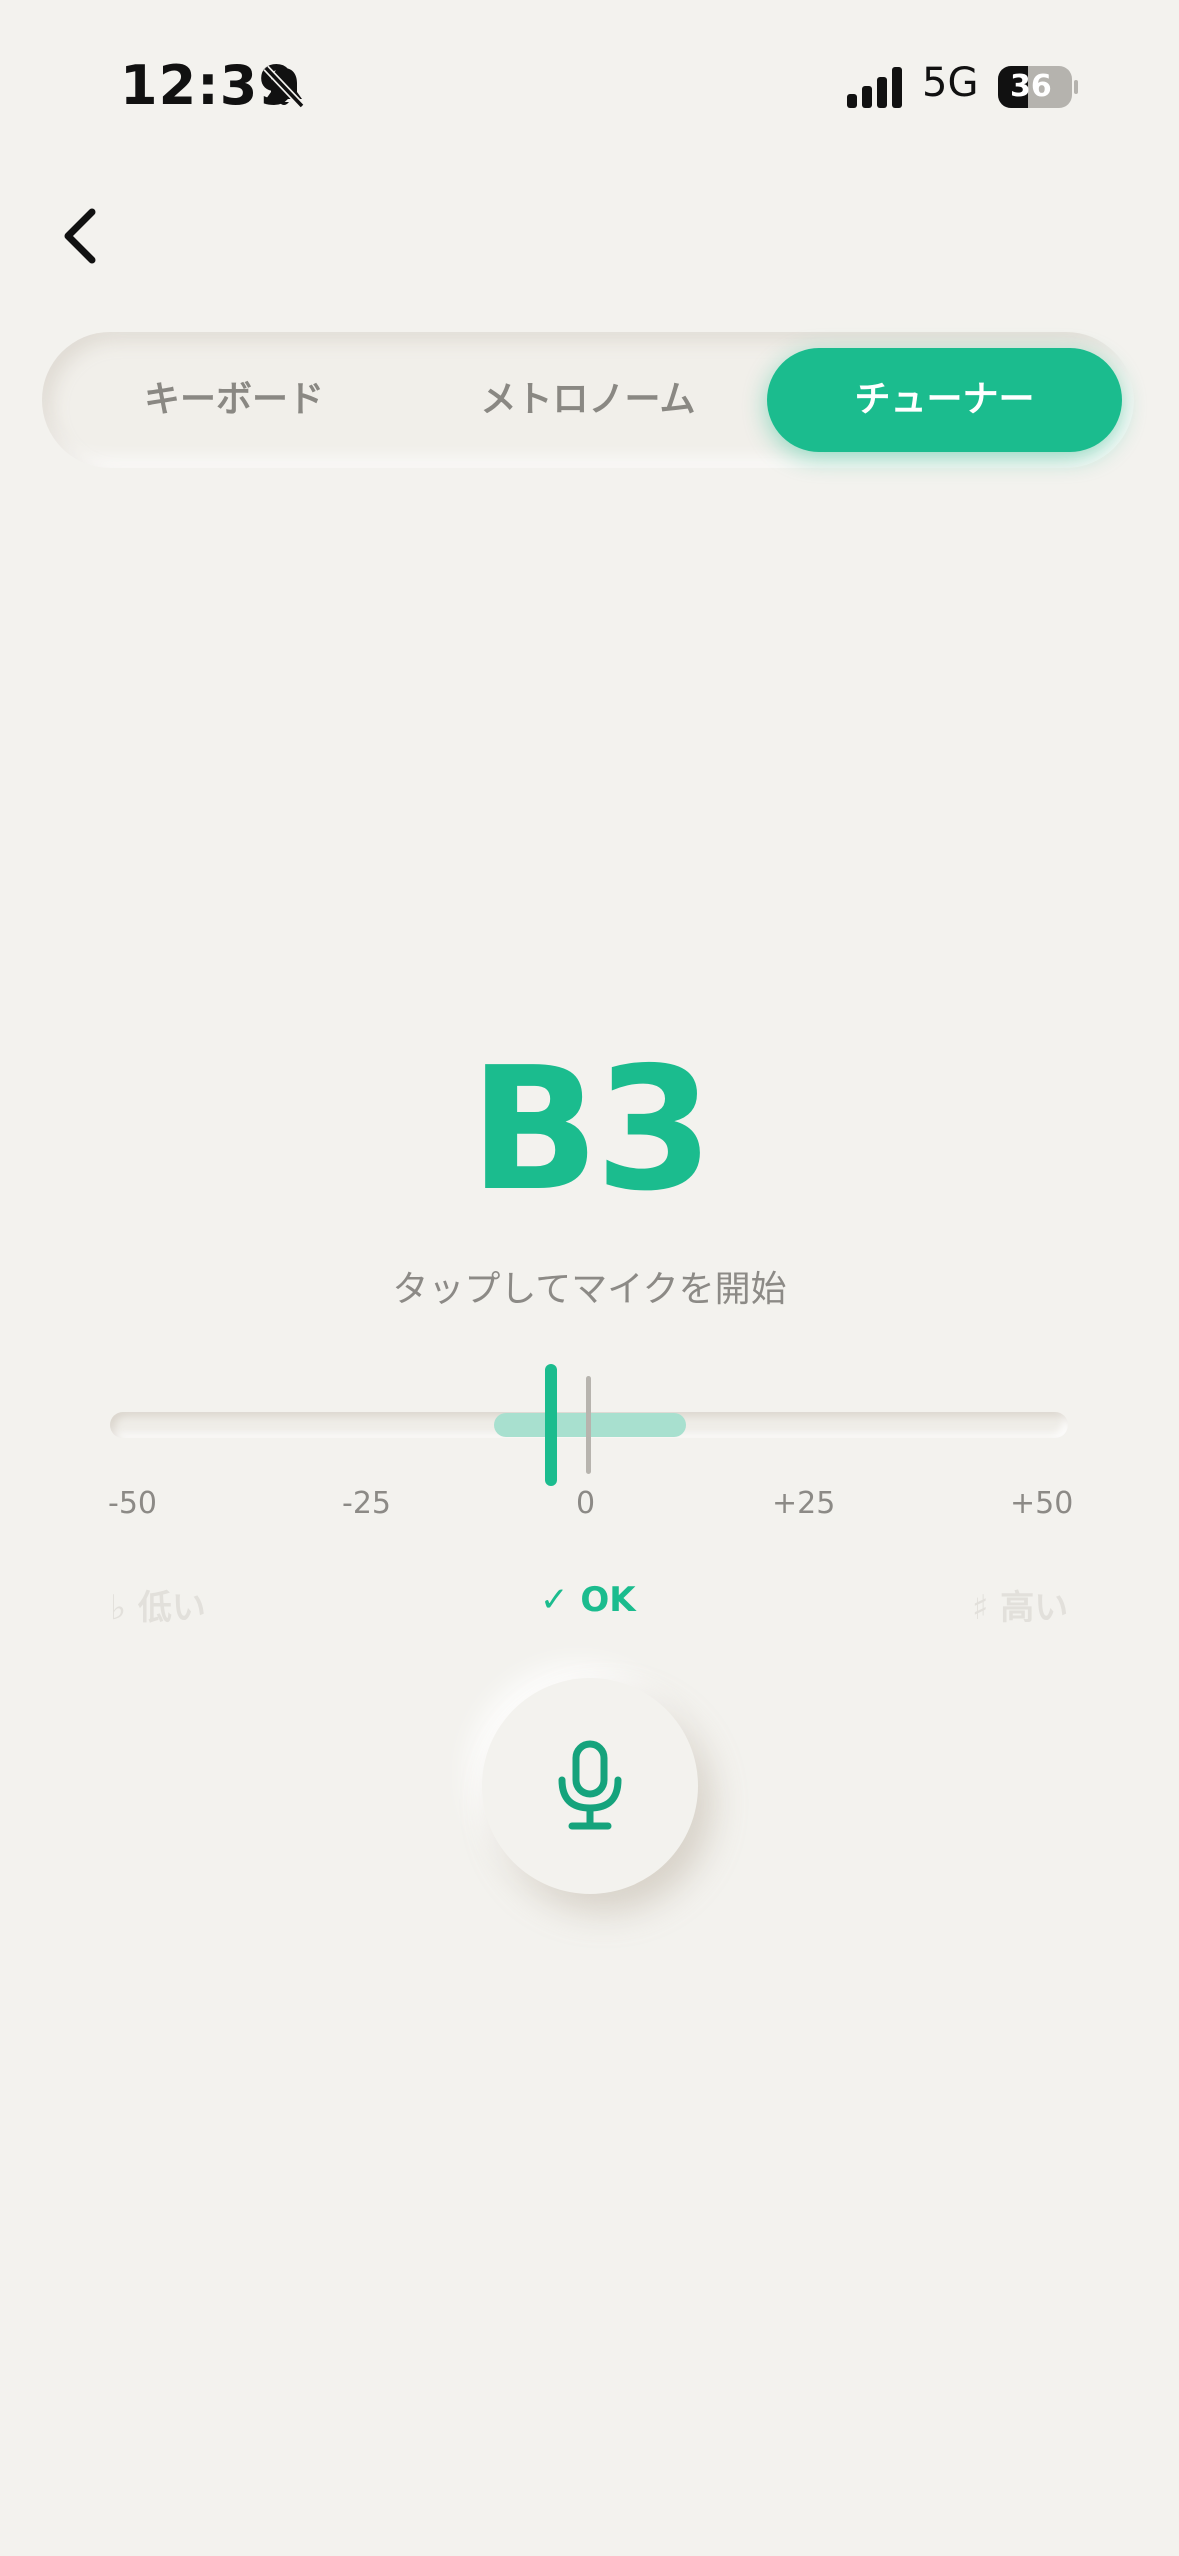 The image size is (1179, 2556). I want to click on scale-label: 0, so click(586, 1503).